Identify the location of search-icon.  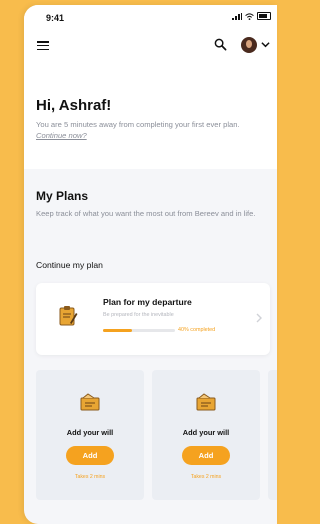
(220, 44).